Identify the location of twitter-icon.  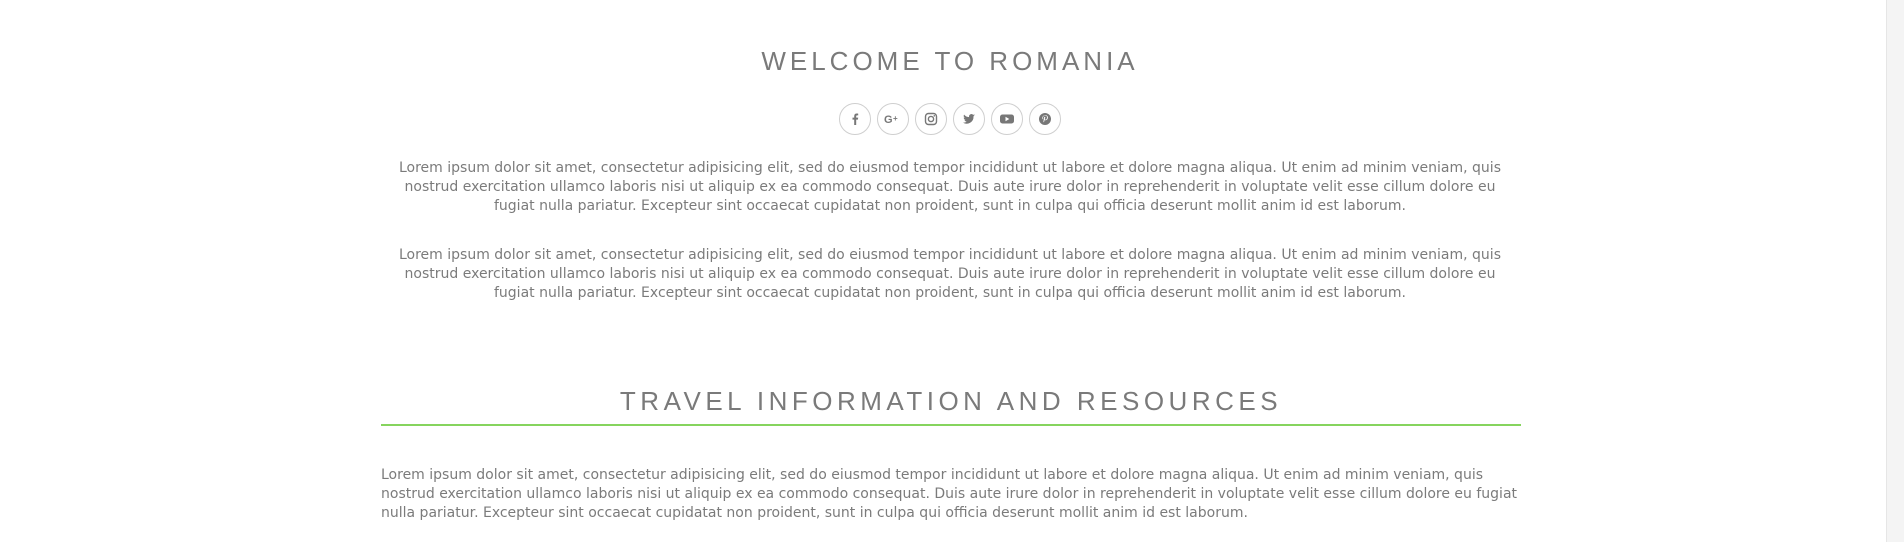
(969, 119).